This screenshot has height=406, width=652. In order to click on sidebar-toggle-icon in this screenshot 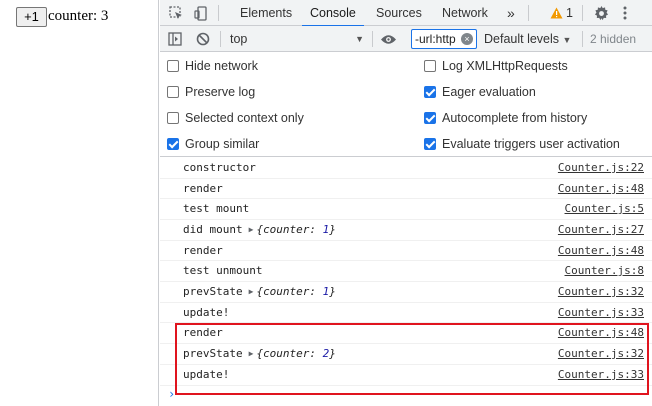, I will do `click(175, 39)`.